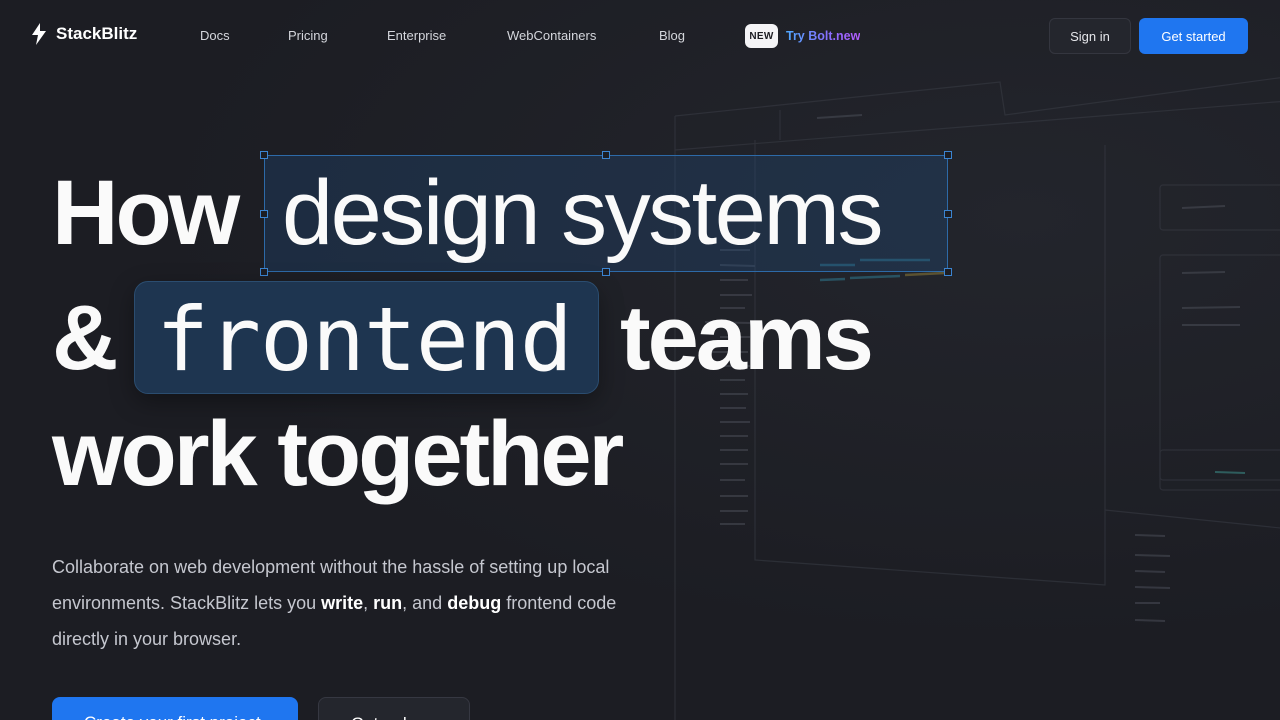 This screenshot has width=1280, height=720. Describe the element at coordinates (425, 603) in the screenshot. I see `desc-text: , and` at that location.